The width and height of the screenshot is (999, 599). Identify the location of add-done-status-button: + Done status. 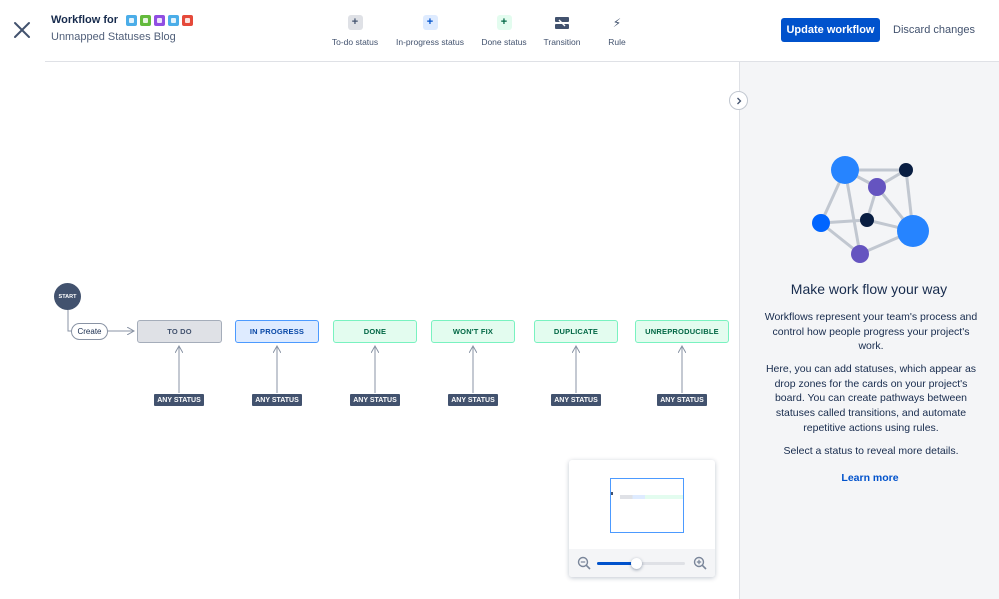
(504, 31).